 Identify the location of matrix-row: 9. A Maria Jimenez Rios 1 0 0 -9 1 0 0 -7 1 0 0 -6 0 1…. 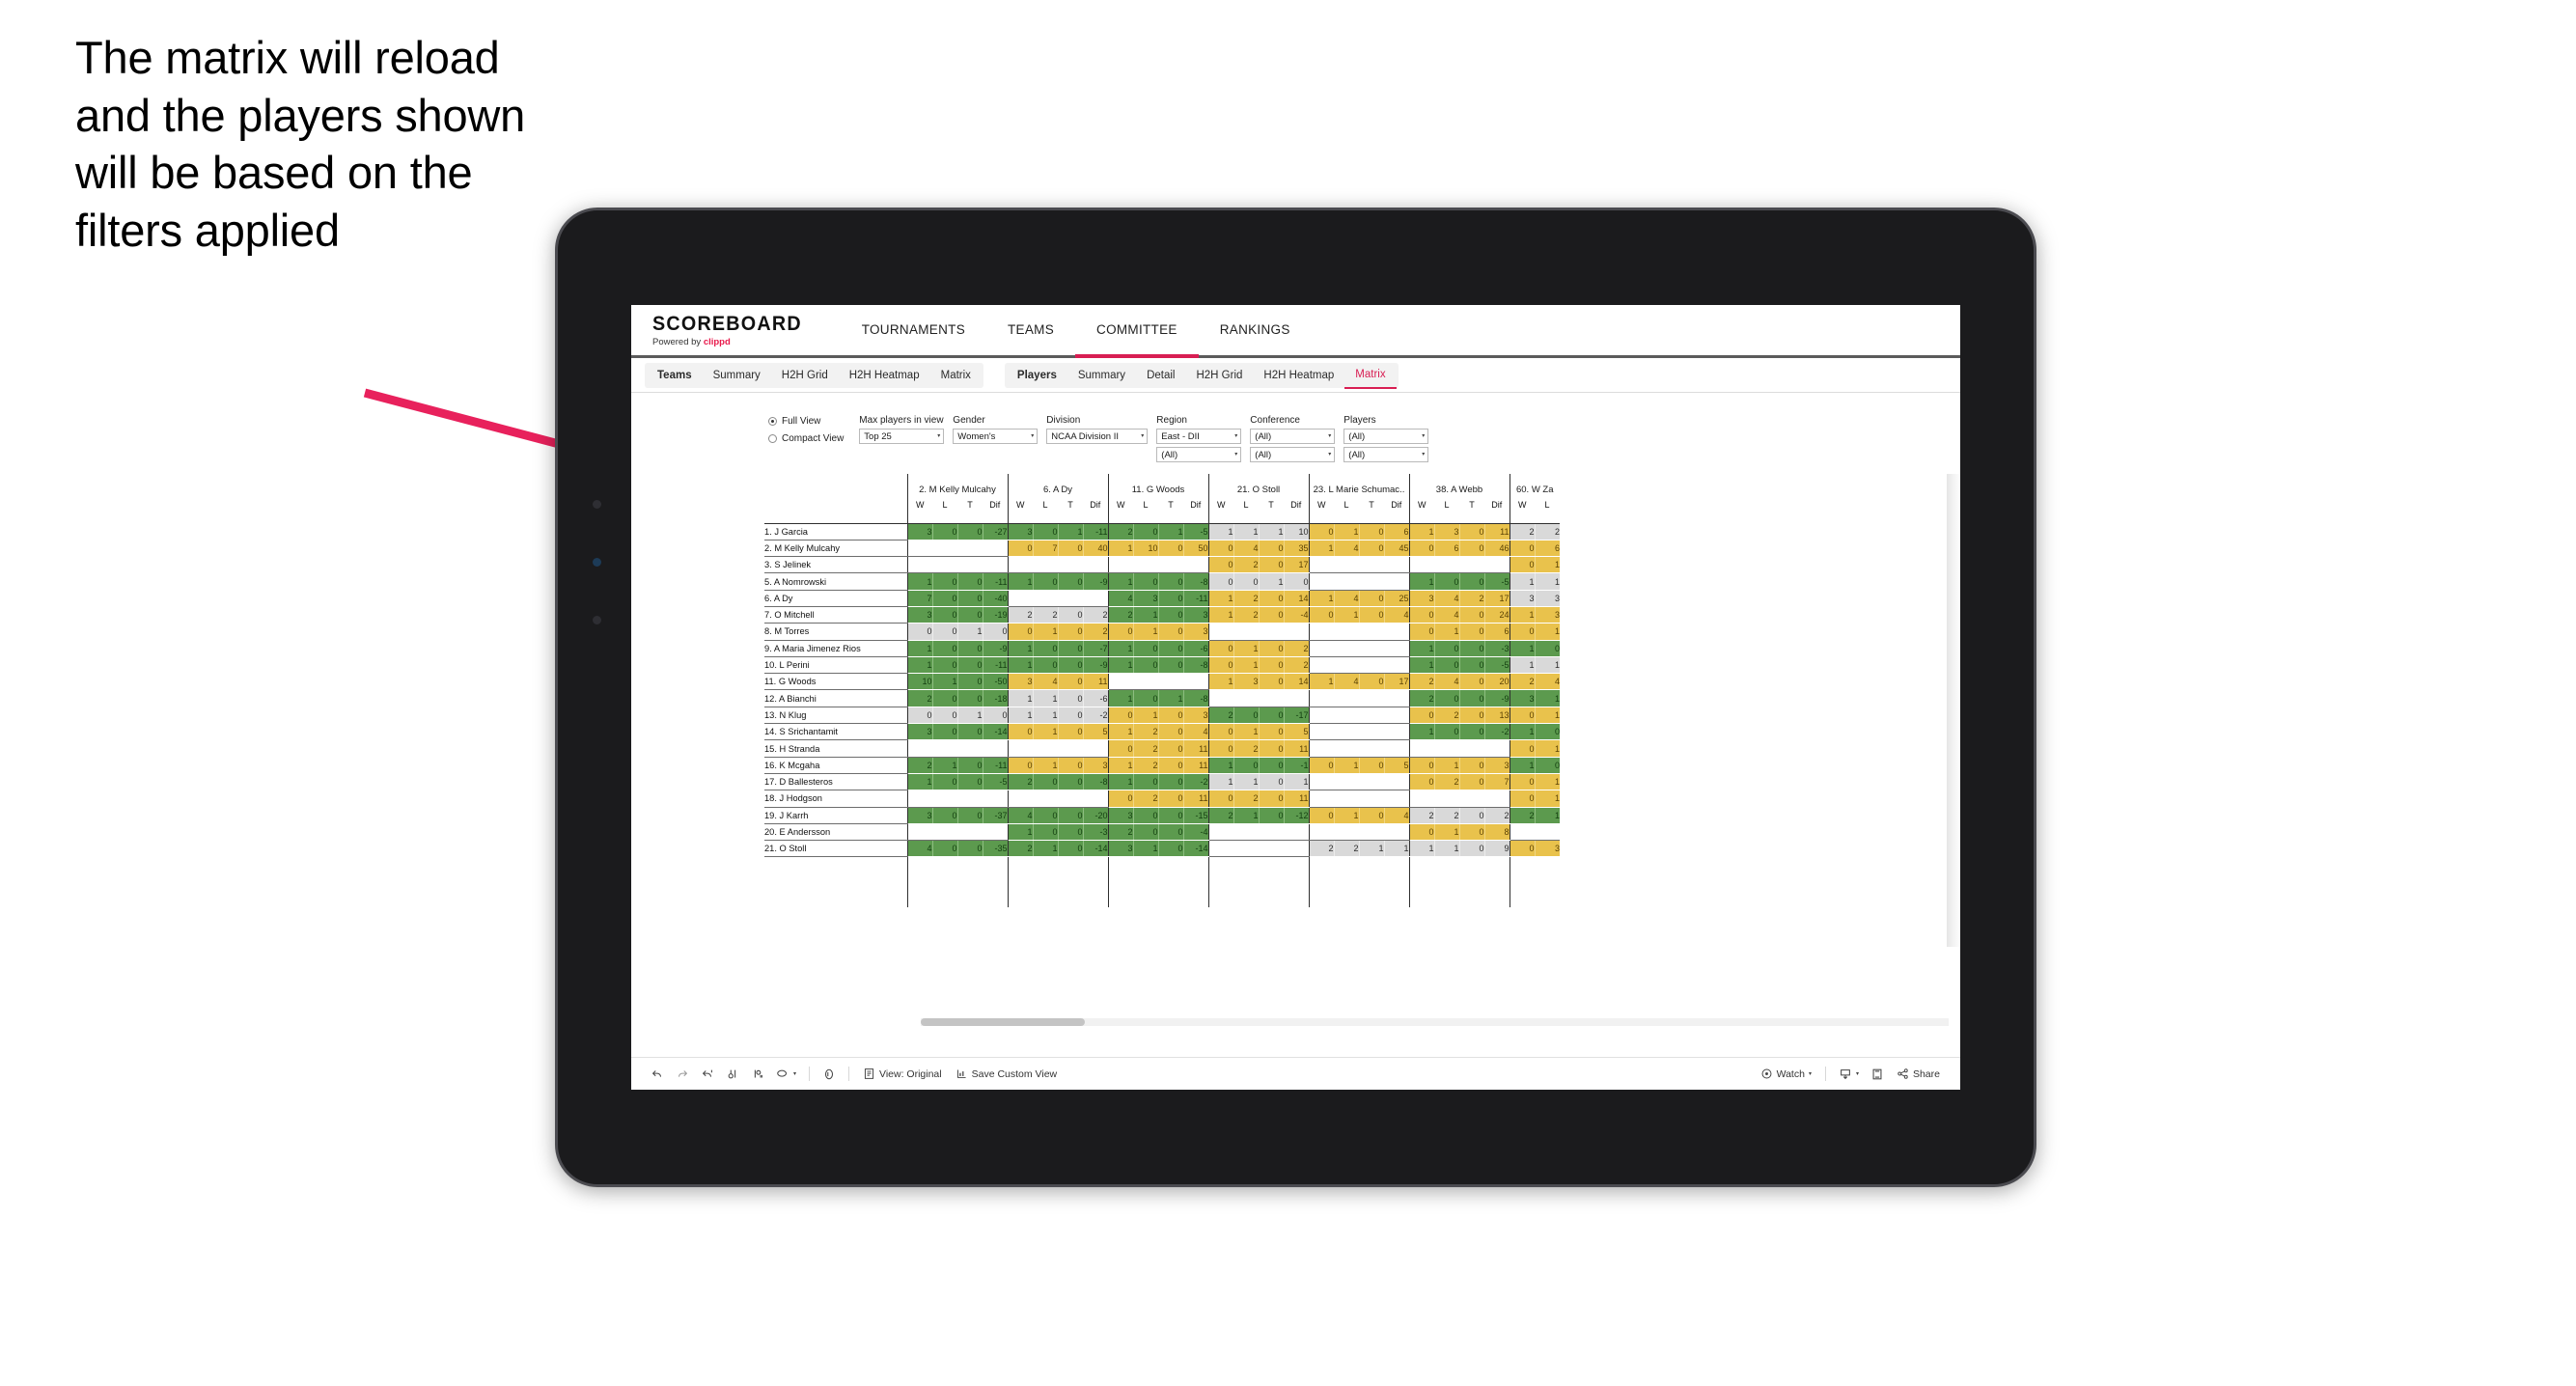
(1162, 648).